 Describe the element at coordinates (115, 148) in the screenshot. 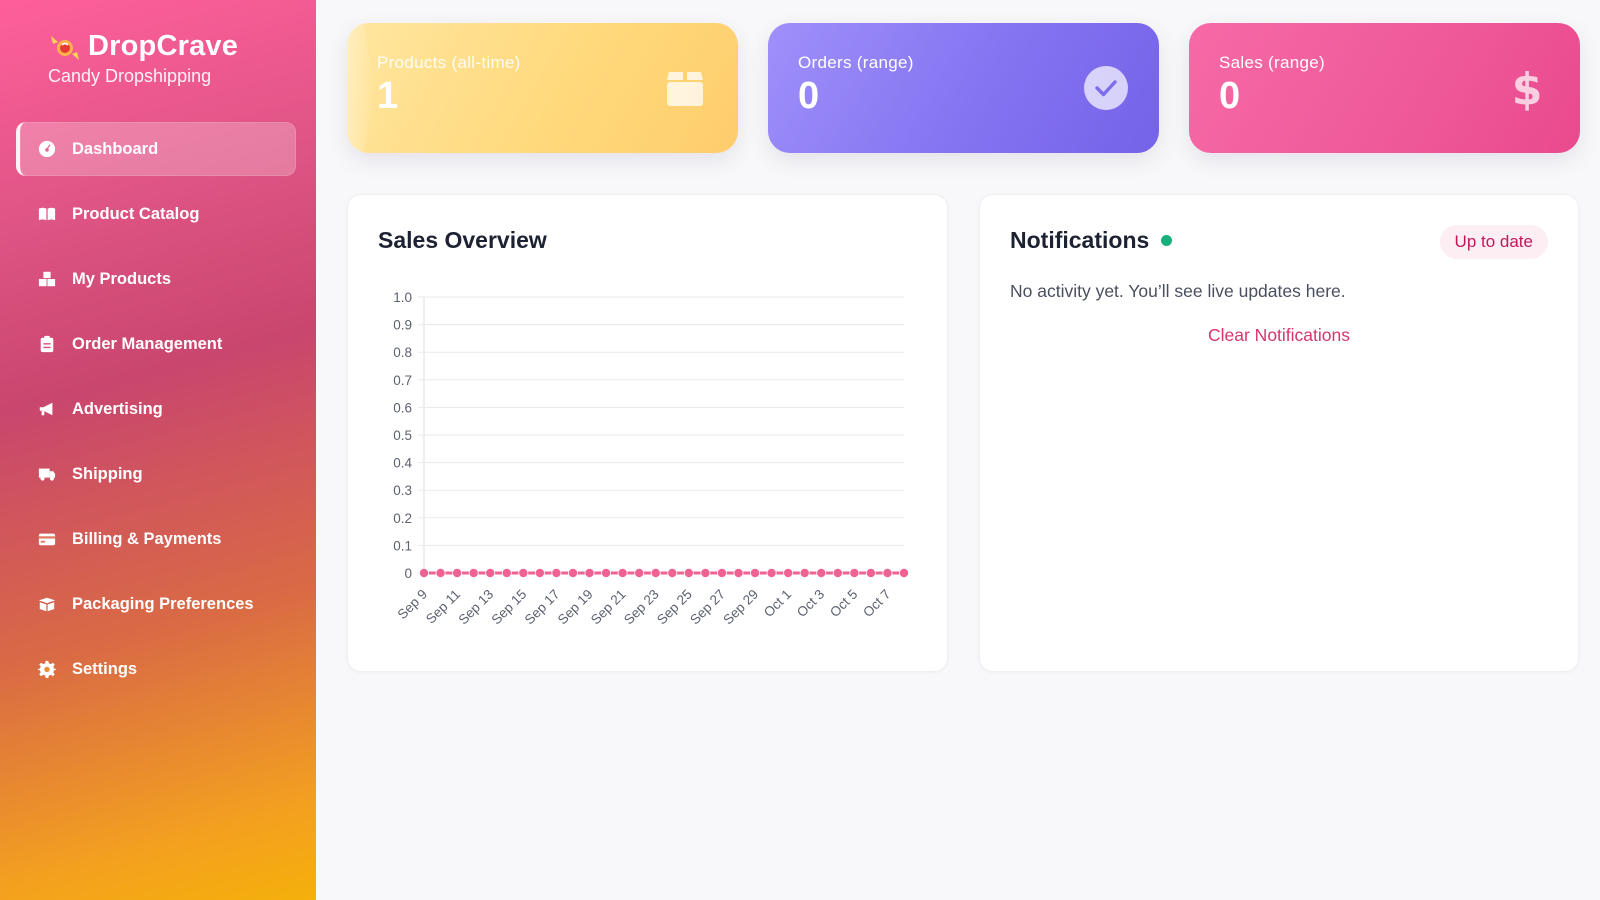

I see `sidebar-item-label: Dashboard` at that location.